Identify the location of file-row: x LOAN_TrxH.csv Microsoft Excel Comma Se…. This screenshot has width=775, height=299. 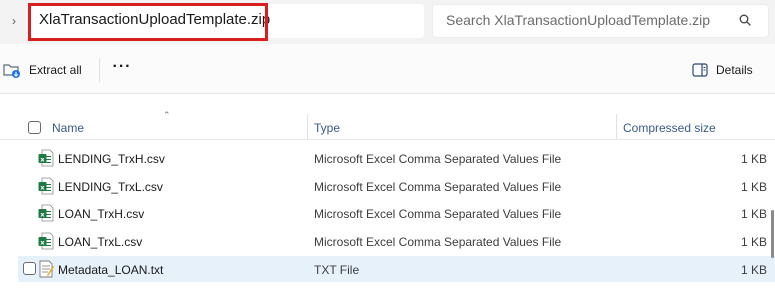
(396, 213).